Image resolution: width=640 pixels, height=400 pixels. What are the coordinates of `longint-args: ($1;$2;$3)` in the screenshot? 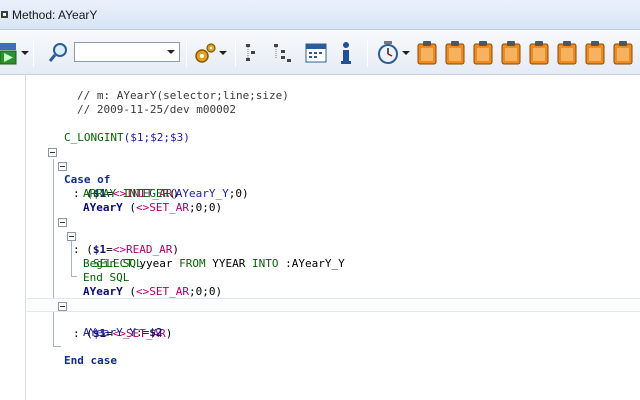 It's located at (156, 137).